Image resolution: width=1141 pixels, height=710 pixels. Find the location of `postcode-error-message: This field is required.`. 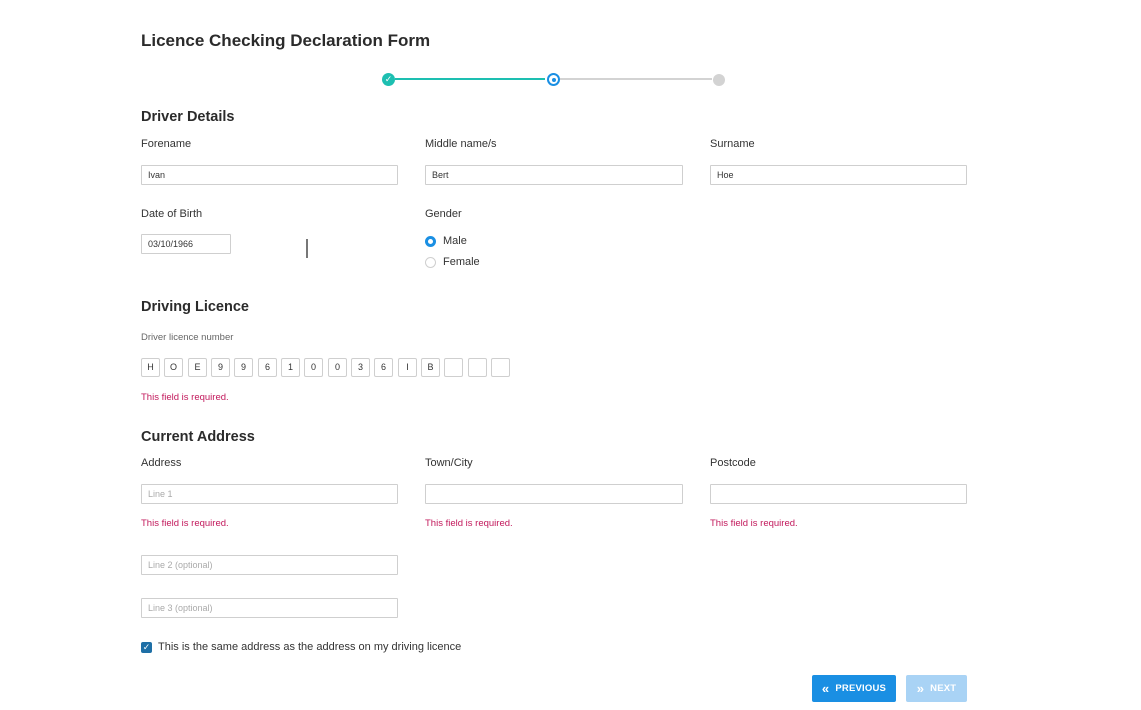

postcode-error-message: This field is required. is located at coordinates (754, 523).